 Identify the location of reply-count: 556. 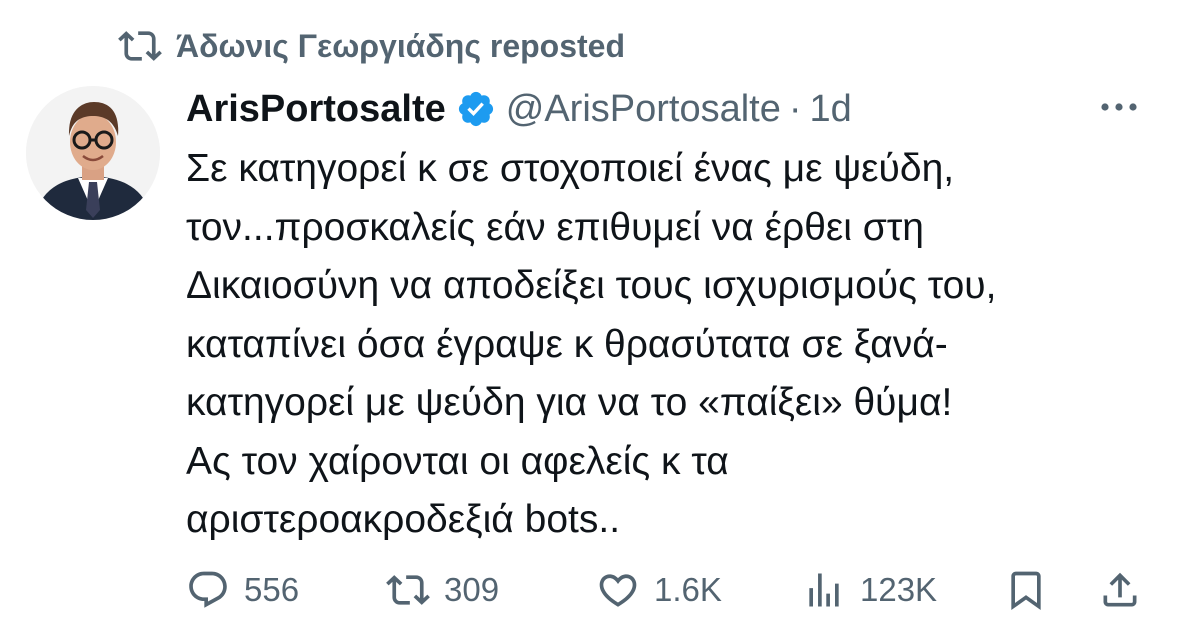
(272, 589).